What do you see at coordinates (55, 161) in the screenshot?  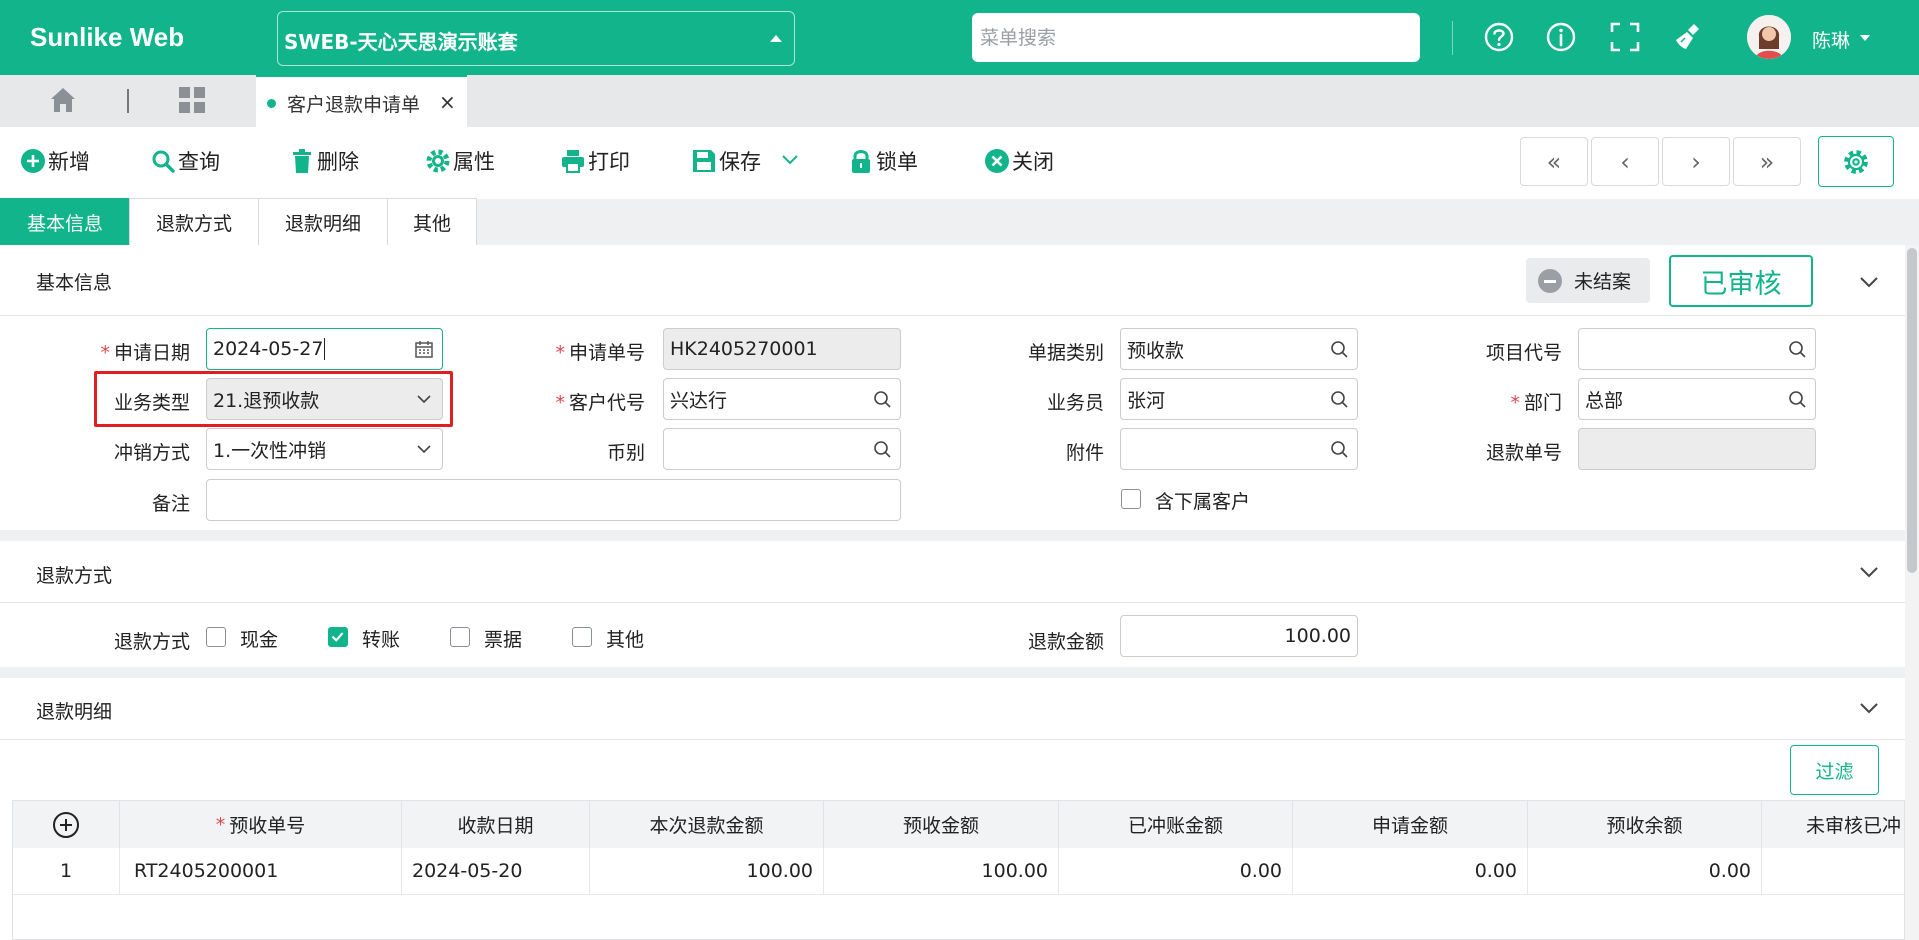 I see `new-button: 新增` at bounding box center [55, 161].